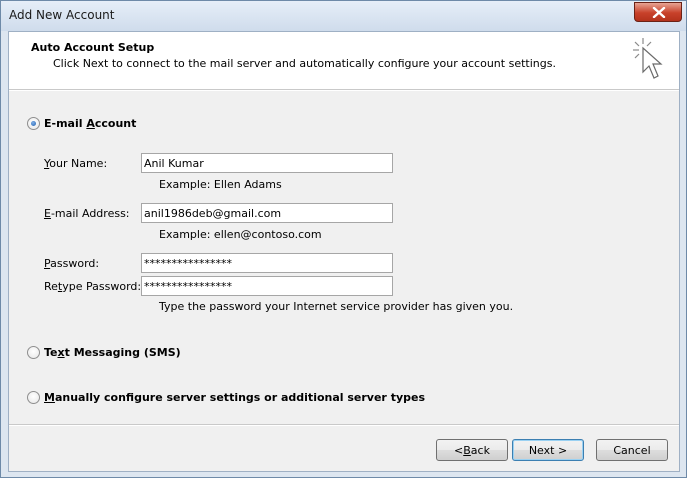 This screenshot has width=687, height=478. I want to click on manual-config-radio, so click(33, 397).